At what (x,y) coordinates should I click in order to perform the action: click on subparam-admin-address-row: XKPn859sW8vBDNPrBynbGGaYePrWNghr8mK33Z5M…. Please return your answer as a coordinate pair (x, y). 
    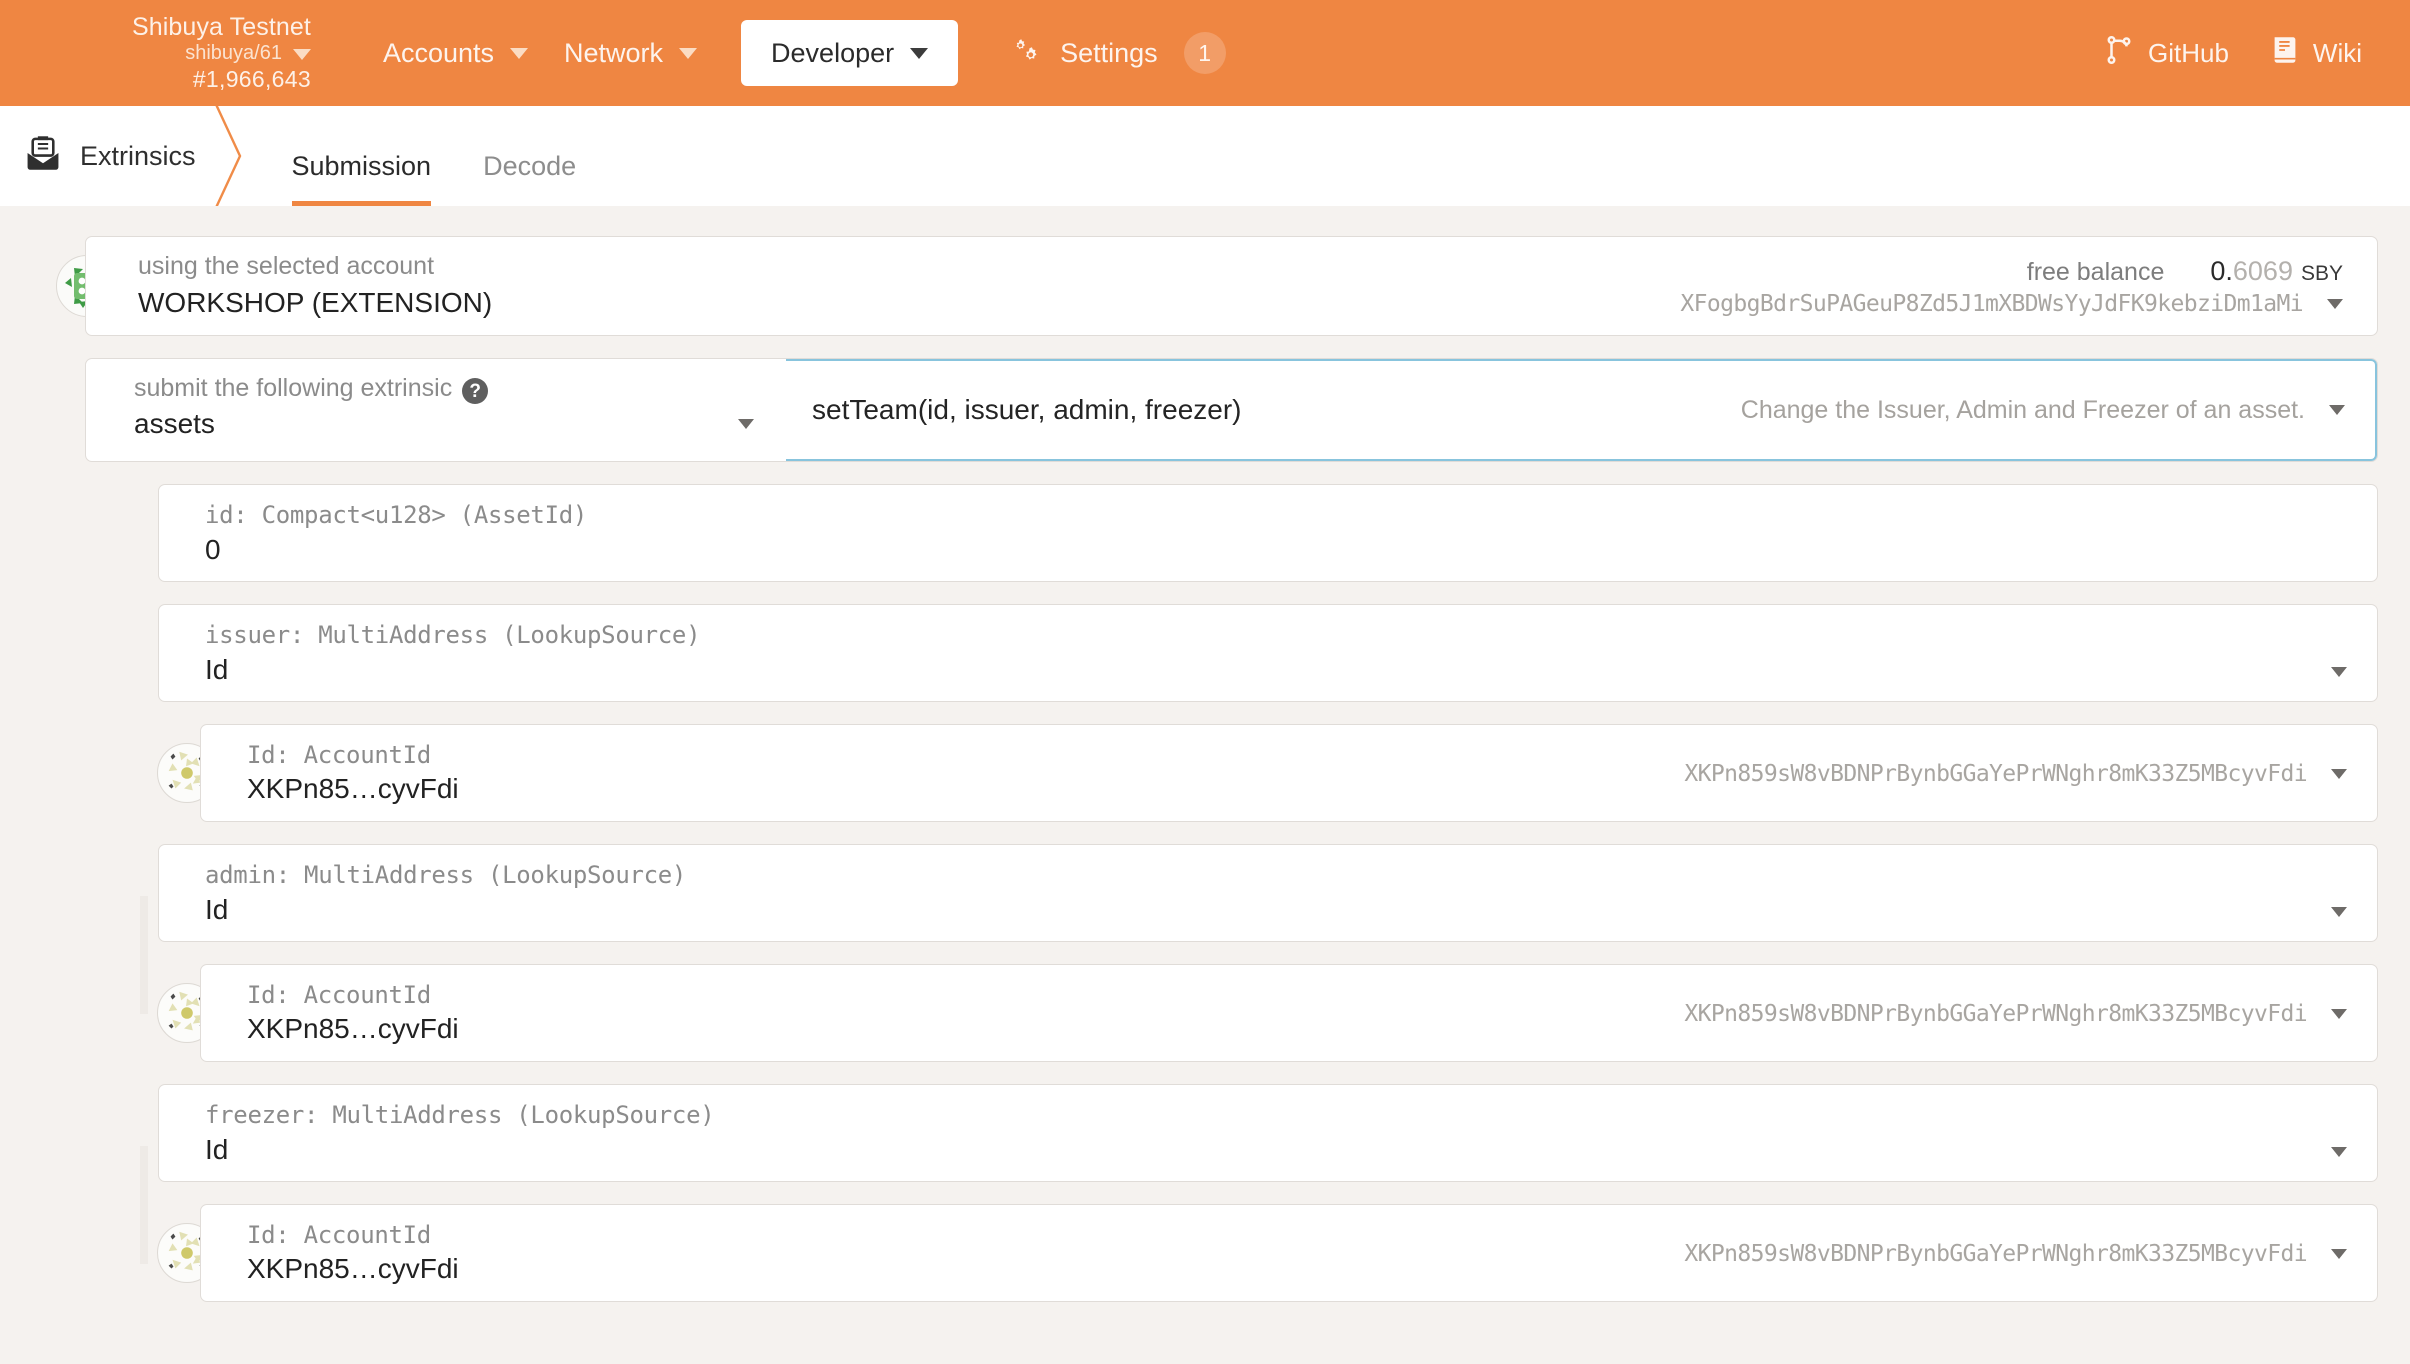
    Looking at the image, I should click on (2015, 1014).